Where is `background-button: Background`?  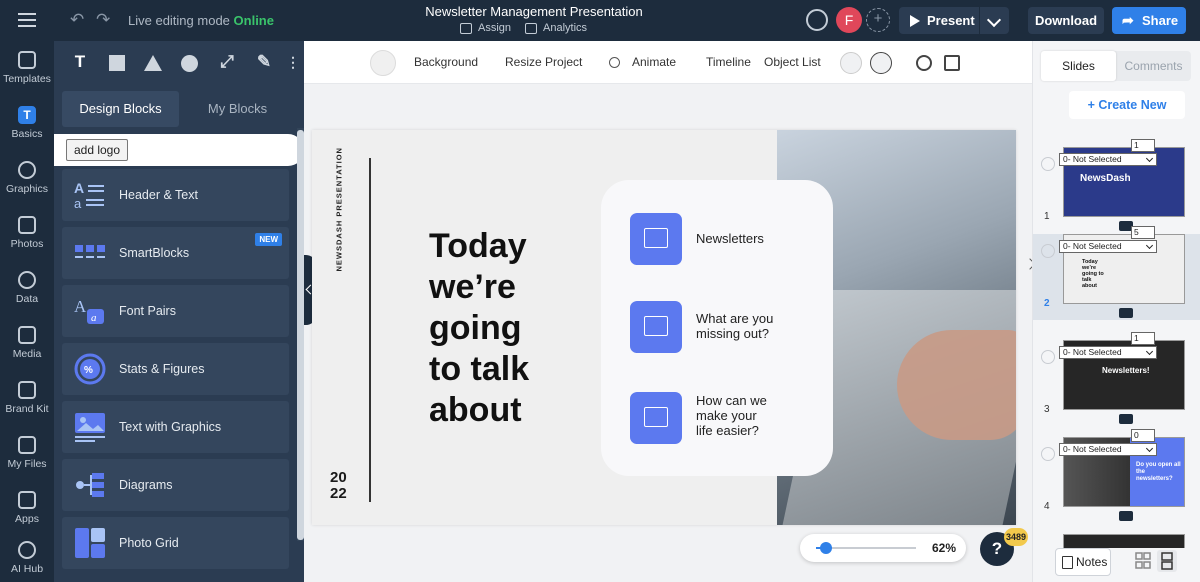 background-button: Background is located at coordinates (446, 62).